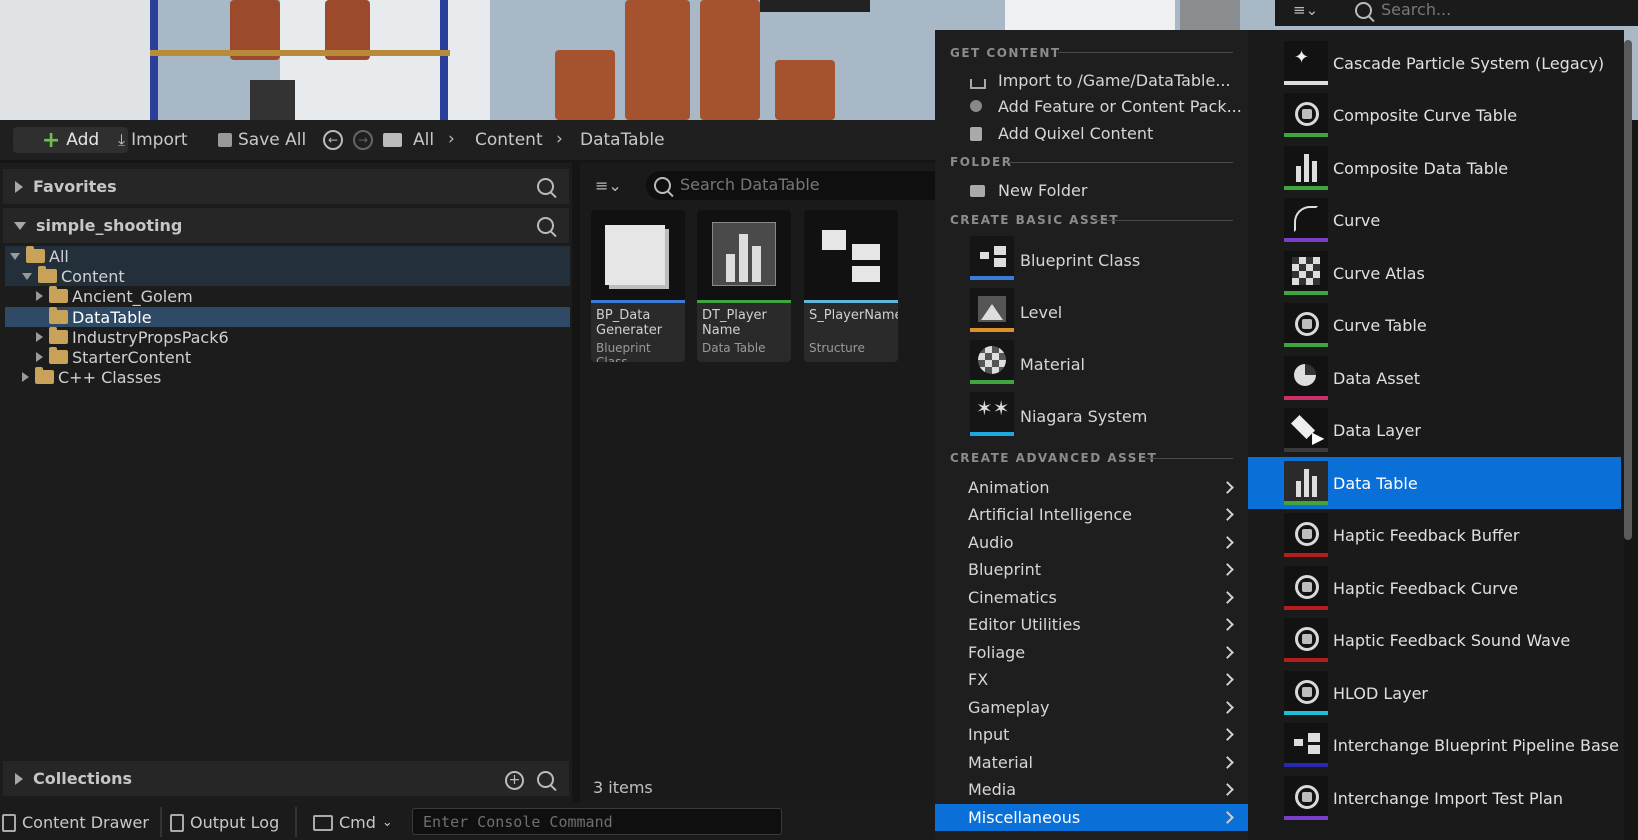 This screenshot has width=1638, height=840. What do you see at coordinates (286, 225) in the screenshot?
I see `project-header: simple_shooting` at bounding box center [286, 225].